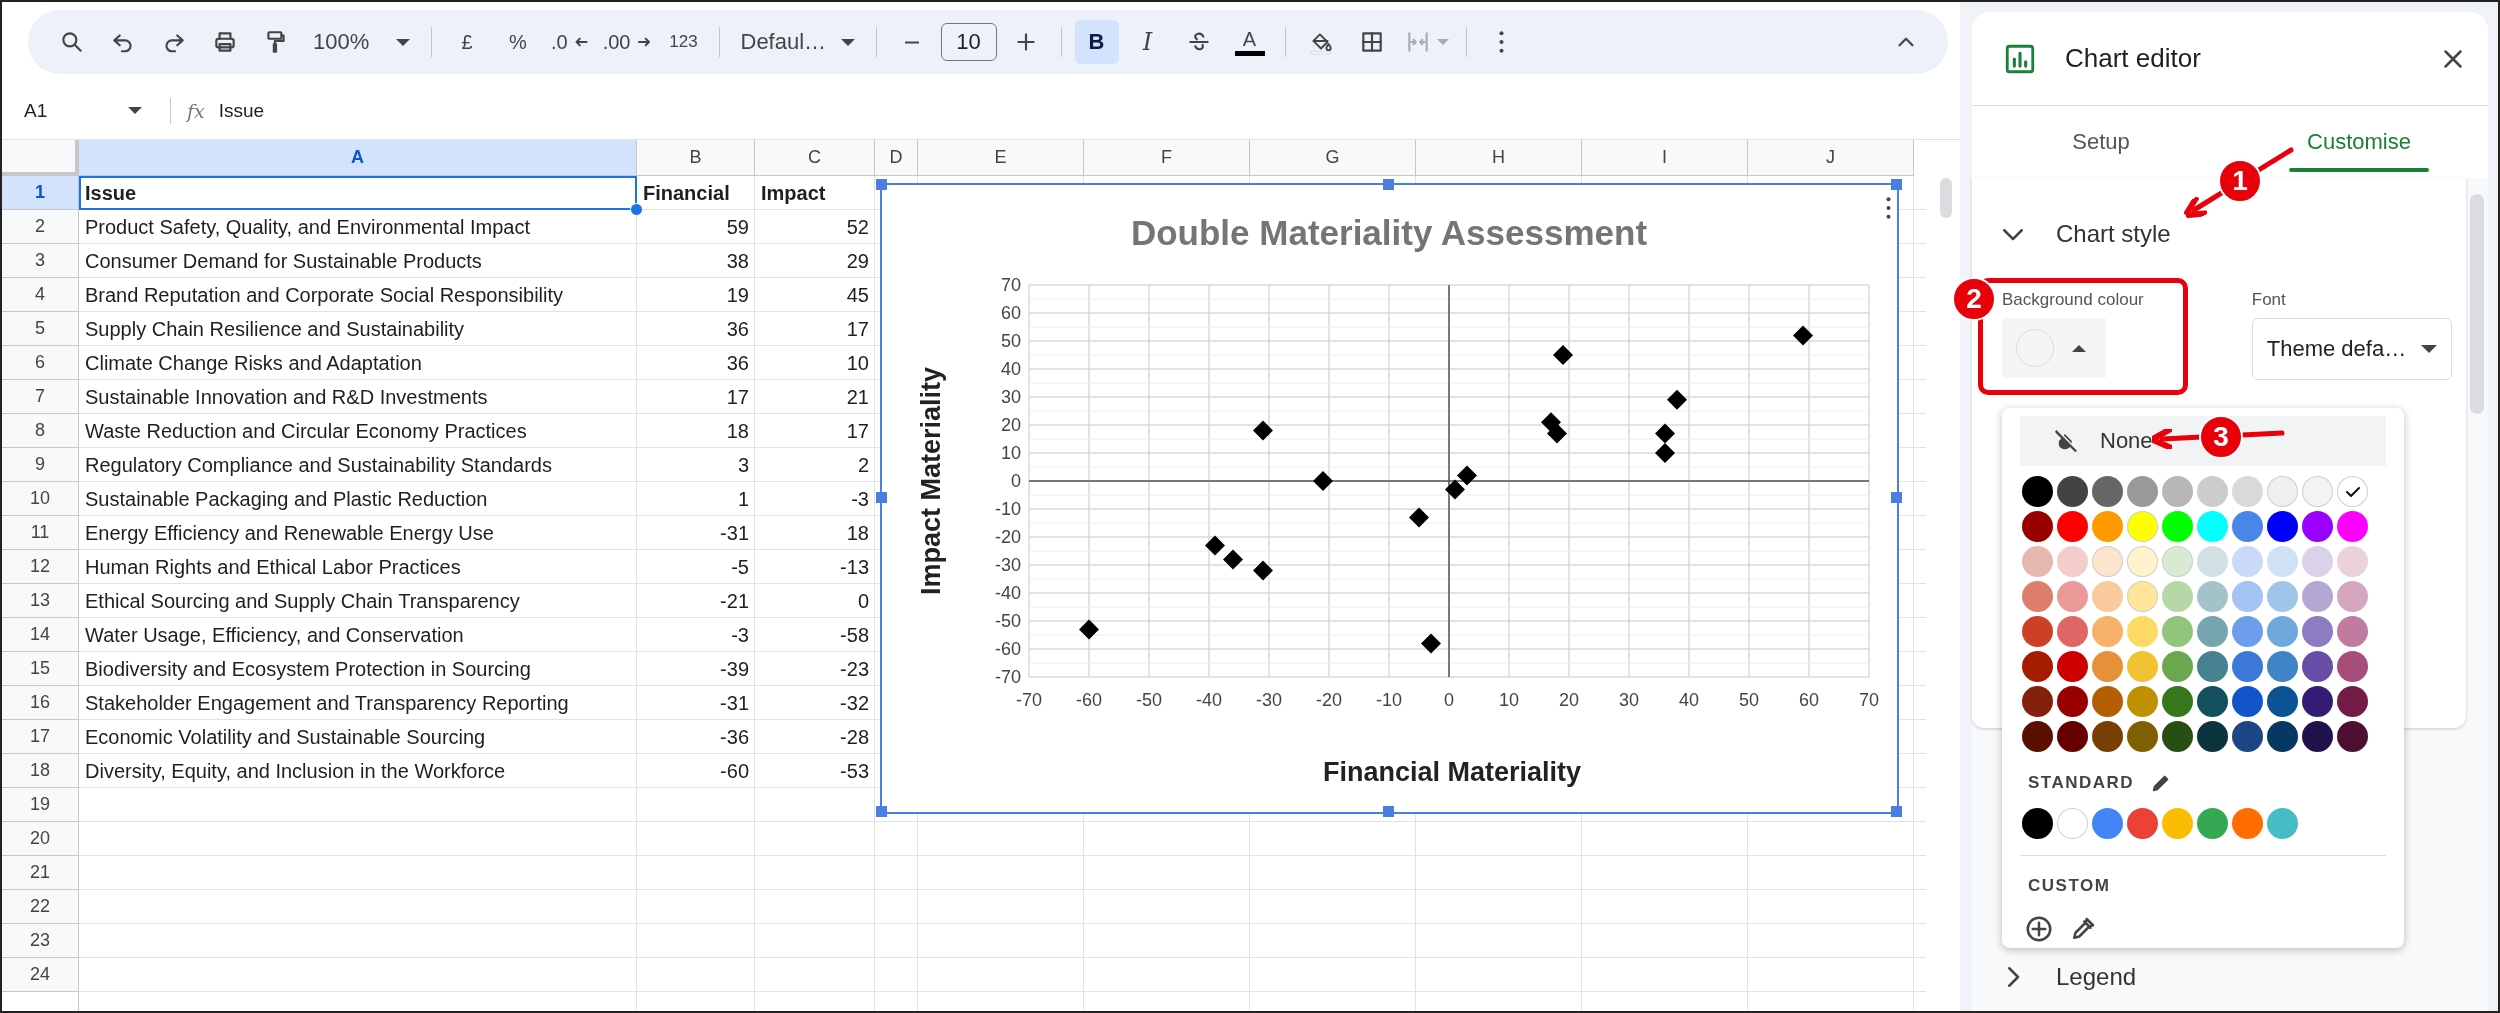  I want to click on increase-decimal-button: .00, so click(626, 42).